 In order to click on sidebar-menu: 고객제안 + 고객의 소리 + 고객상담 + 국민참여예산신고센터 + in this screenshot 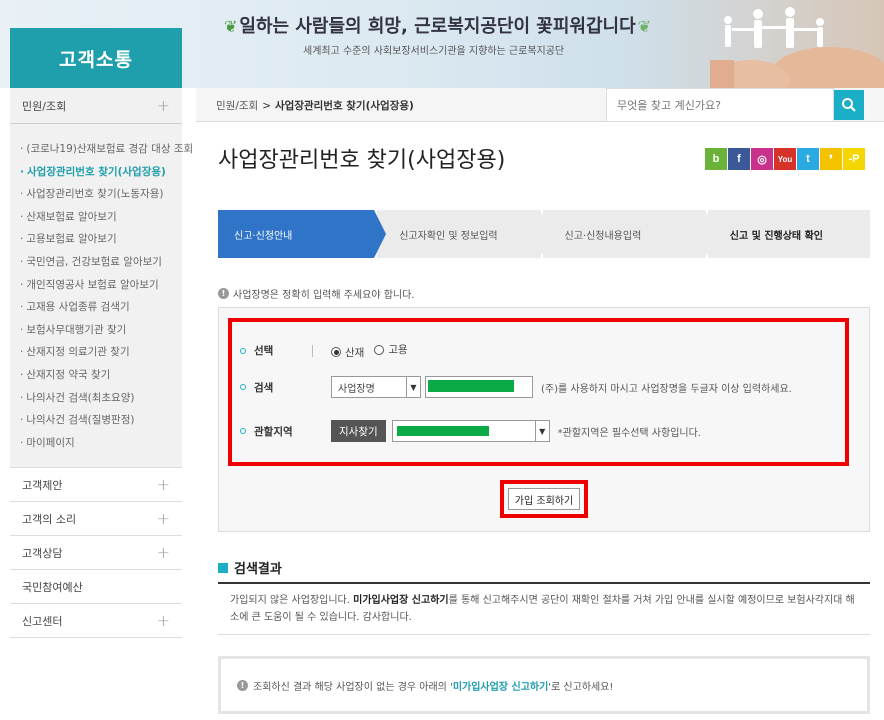, I will do `click(96, 553)`.